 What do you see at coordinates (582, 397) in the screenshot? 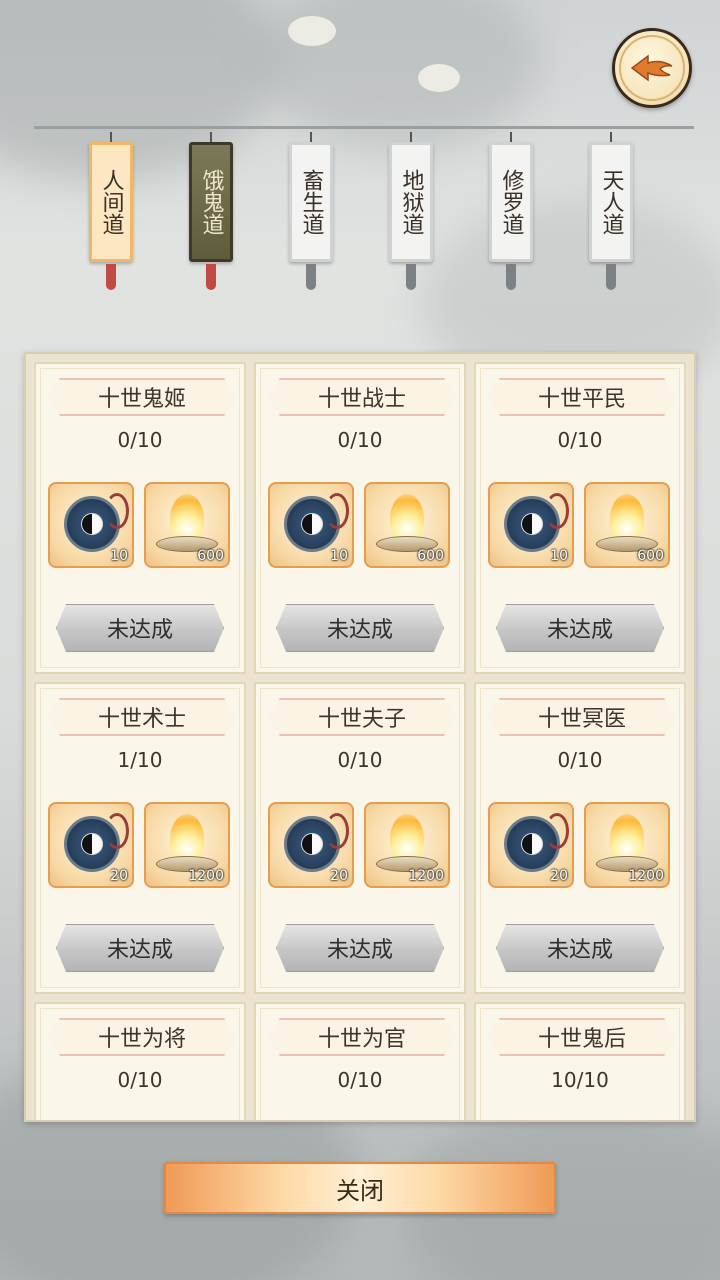
I see `card-title: 十世平民` at bounding box center [582, 397].